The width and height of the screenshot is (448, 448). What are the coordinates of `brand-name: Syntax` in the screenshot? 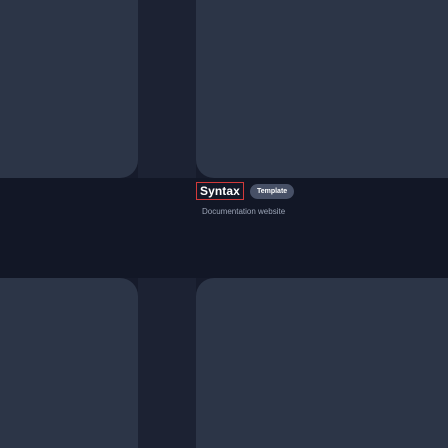 It's located at (220, 191).